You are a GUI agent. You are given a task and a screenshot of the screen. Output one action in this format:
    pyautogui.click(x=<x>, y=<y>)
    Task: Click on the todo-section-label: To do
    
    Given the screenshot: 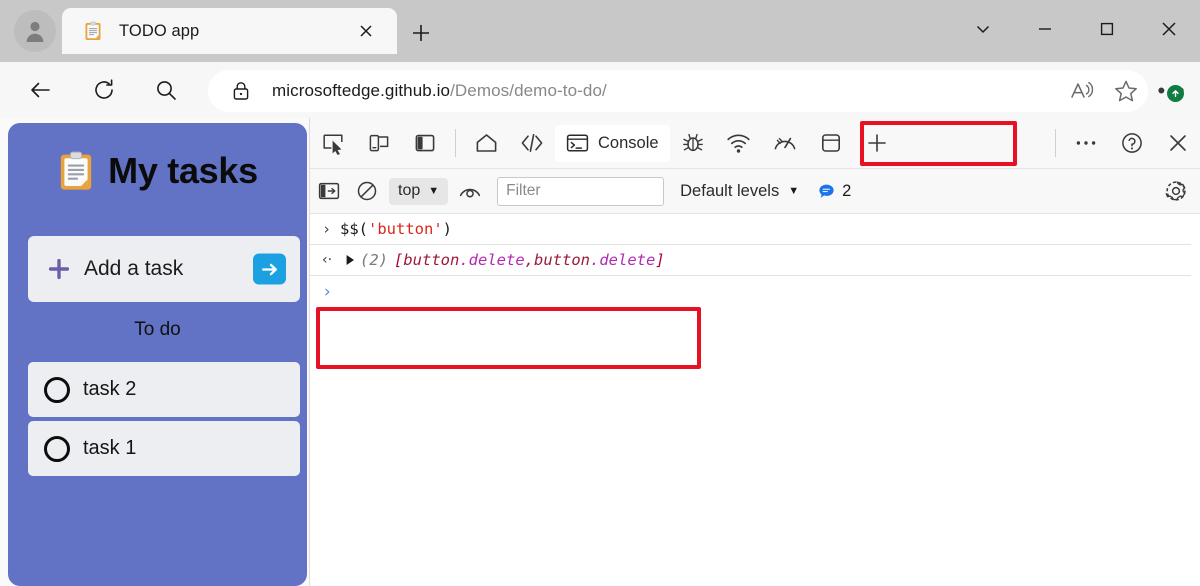 What is the action you would take?
    pyautogui.click(x=157, y=329)
    